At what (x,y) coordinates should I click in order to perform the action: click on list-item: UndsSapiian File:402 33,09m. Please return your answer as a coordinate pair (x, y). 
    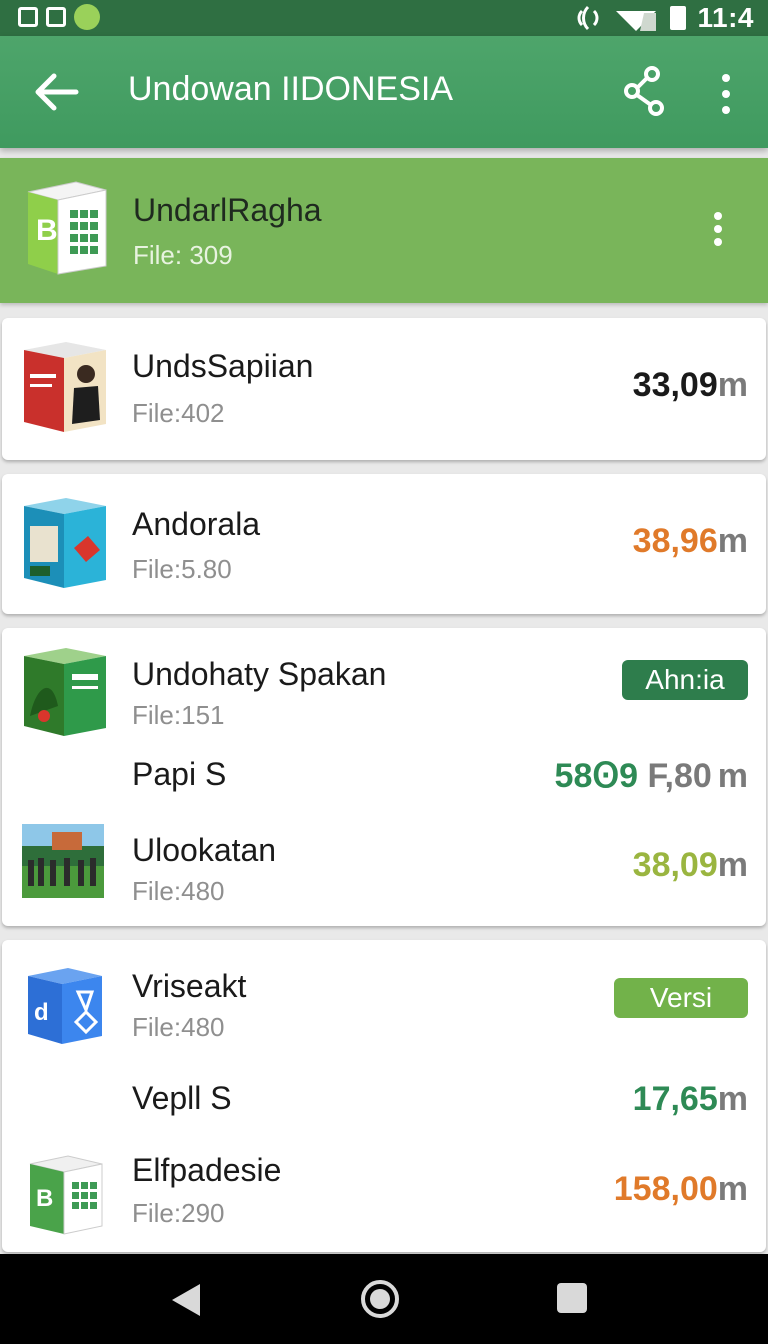
    Looking at the image, I should click on (384, 389).